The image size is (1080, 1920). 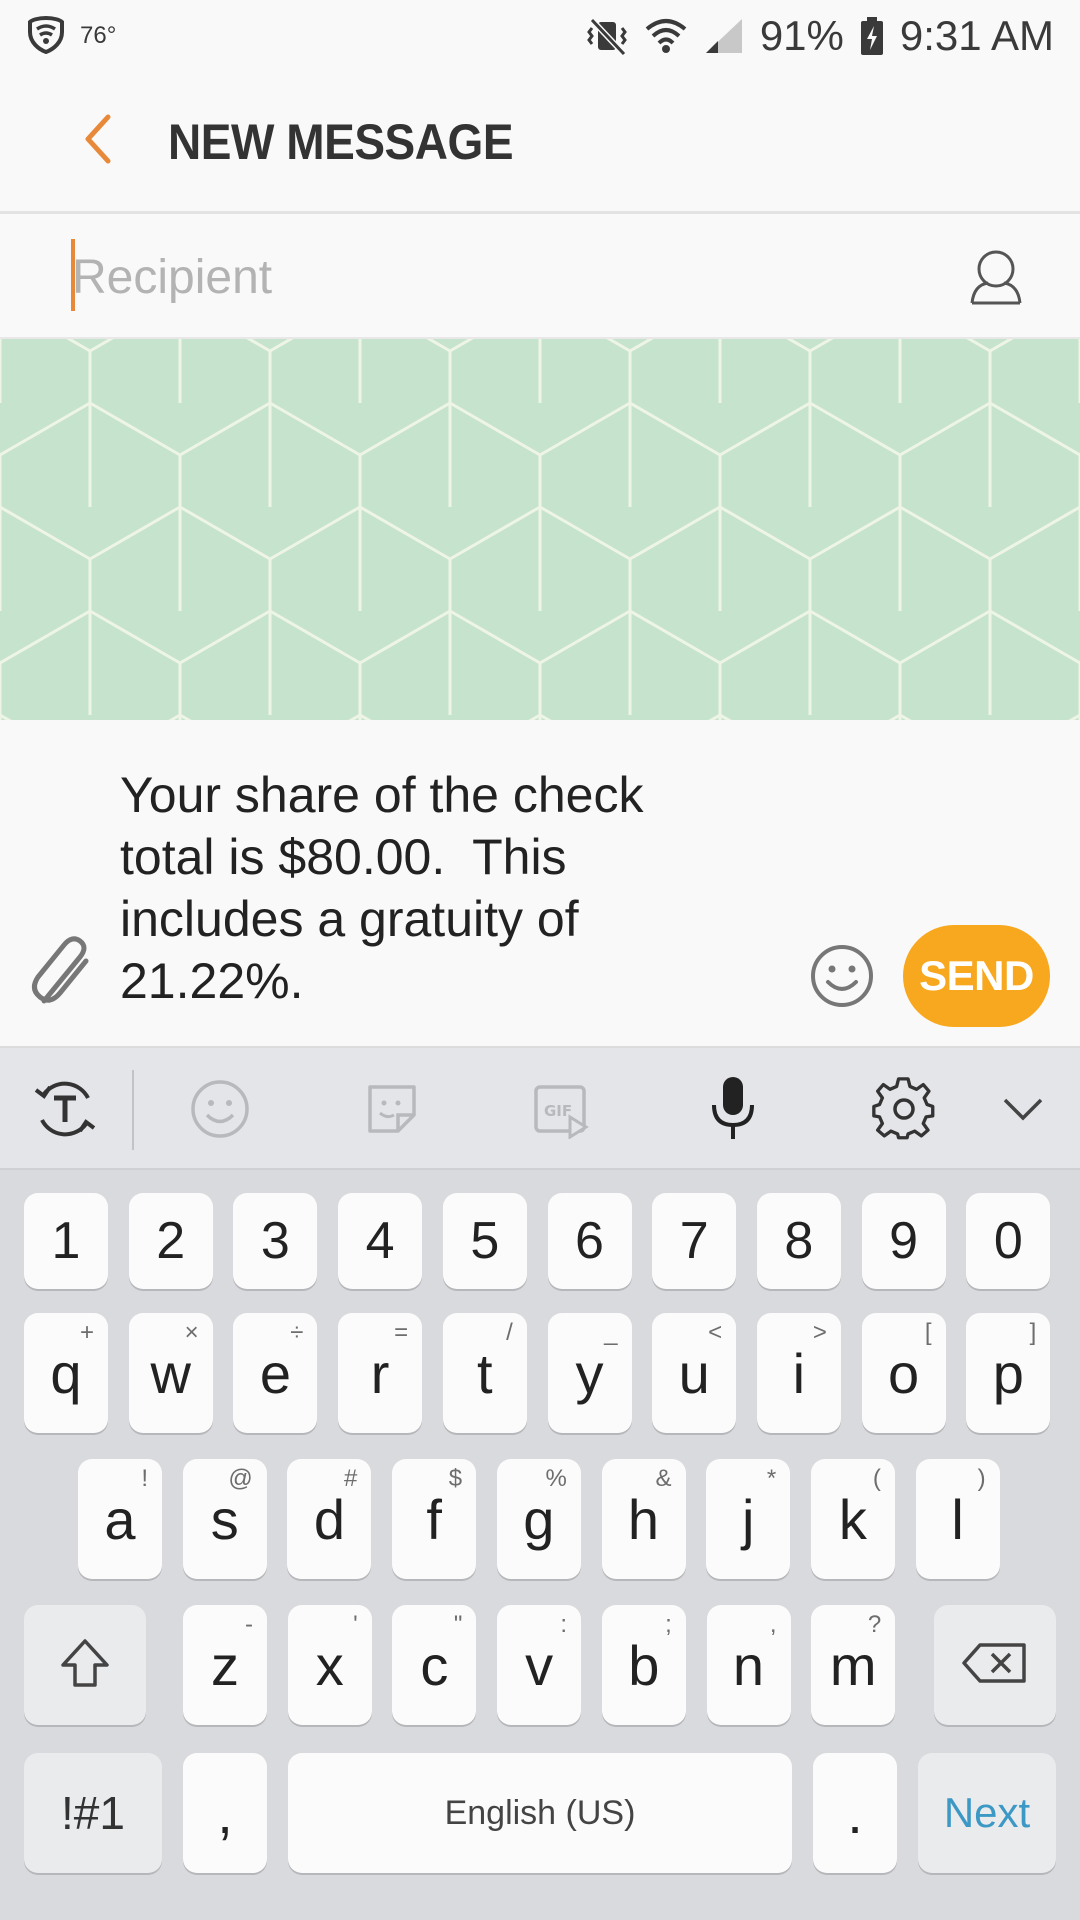 What do you see at coordinates (733, 1110) in the screenshot?
I see `voice-input-button` at bounding box center [733, 1110].